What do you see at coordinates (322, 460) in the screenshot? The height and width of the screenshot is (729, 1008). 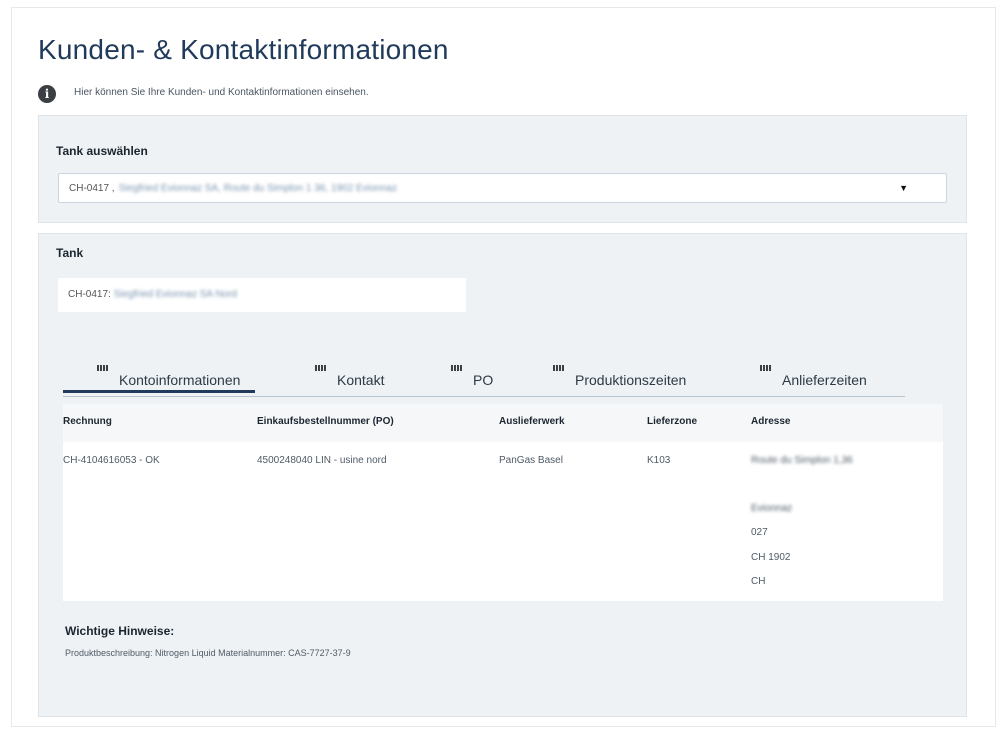 I see `cell-po: 4500248040 LIN - usine nord` at bounding box center [322, 460].